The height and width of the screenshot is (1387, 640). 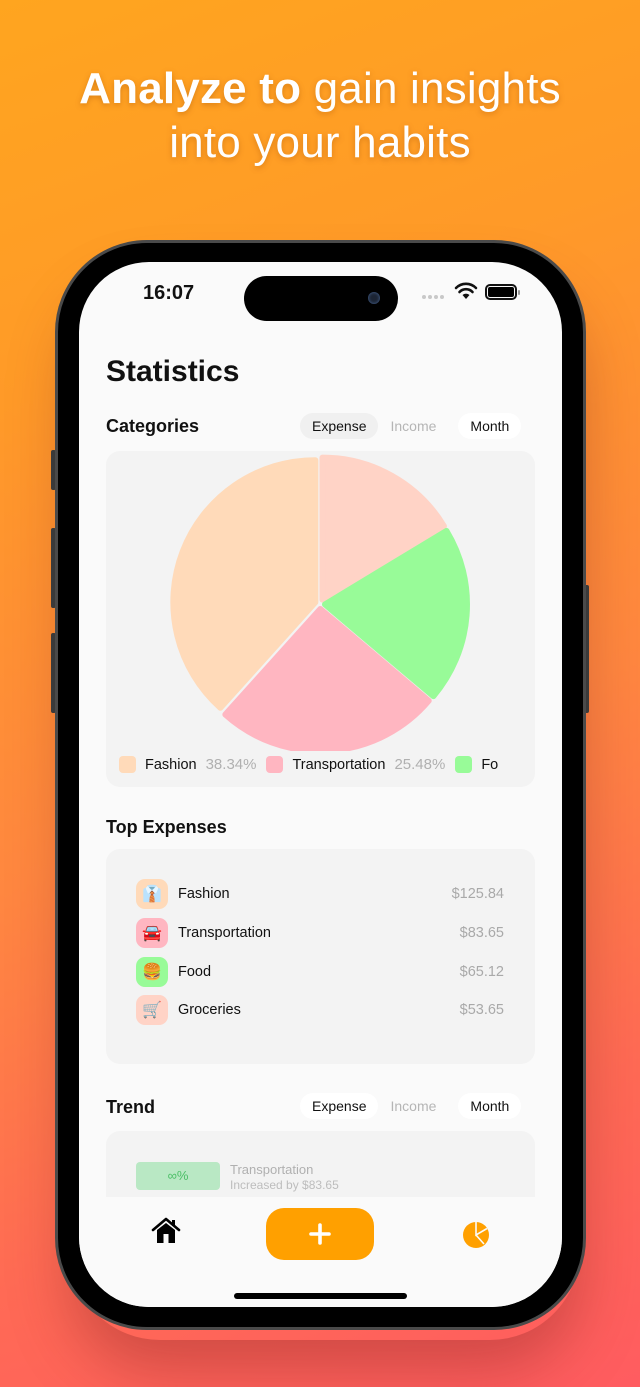 I want to click on home-indicator, so click(x=320, y=1296).